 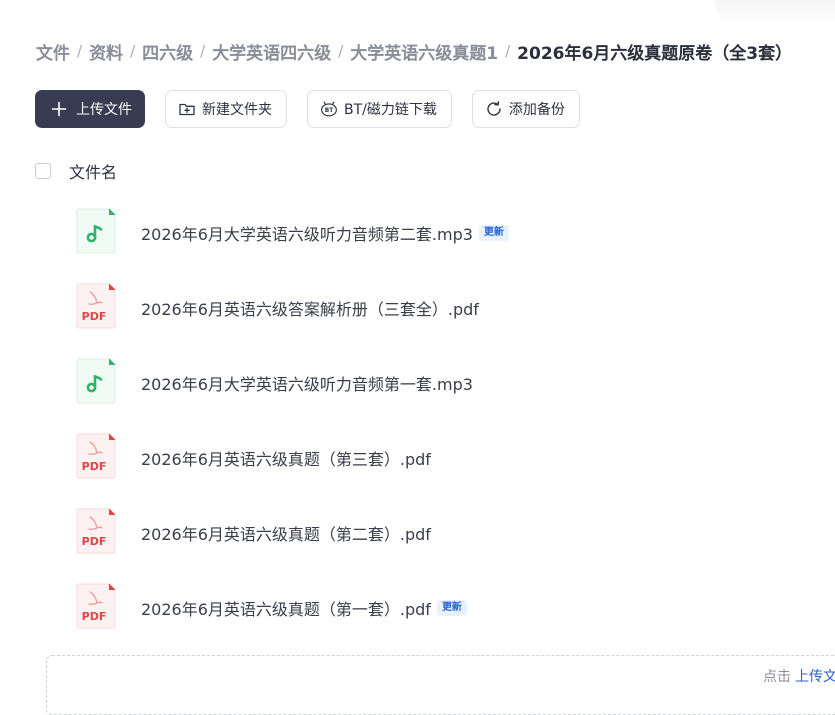 What do you see at coordinates (494, 109) in the screenshot?
I see `sync-icon` at bounding box center [494, 109].